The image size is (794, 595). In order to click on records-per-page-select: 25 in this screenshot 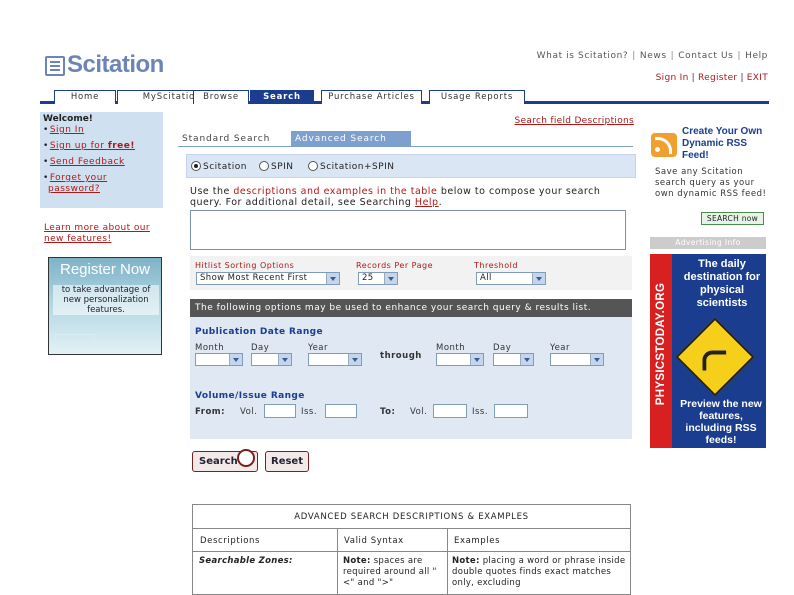, I will do `click(378, 278)`.